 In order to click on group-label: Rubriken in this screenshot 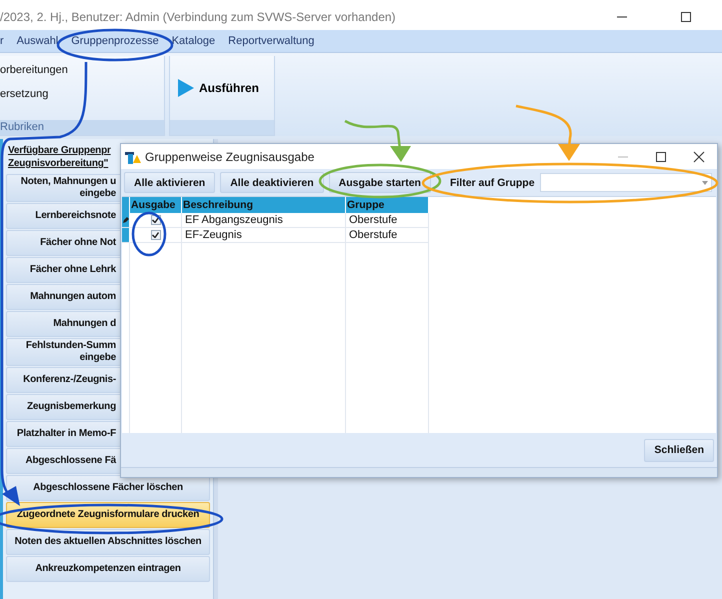, I will do `click(82, 127)`.